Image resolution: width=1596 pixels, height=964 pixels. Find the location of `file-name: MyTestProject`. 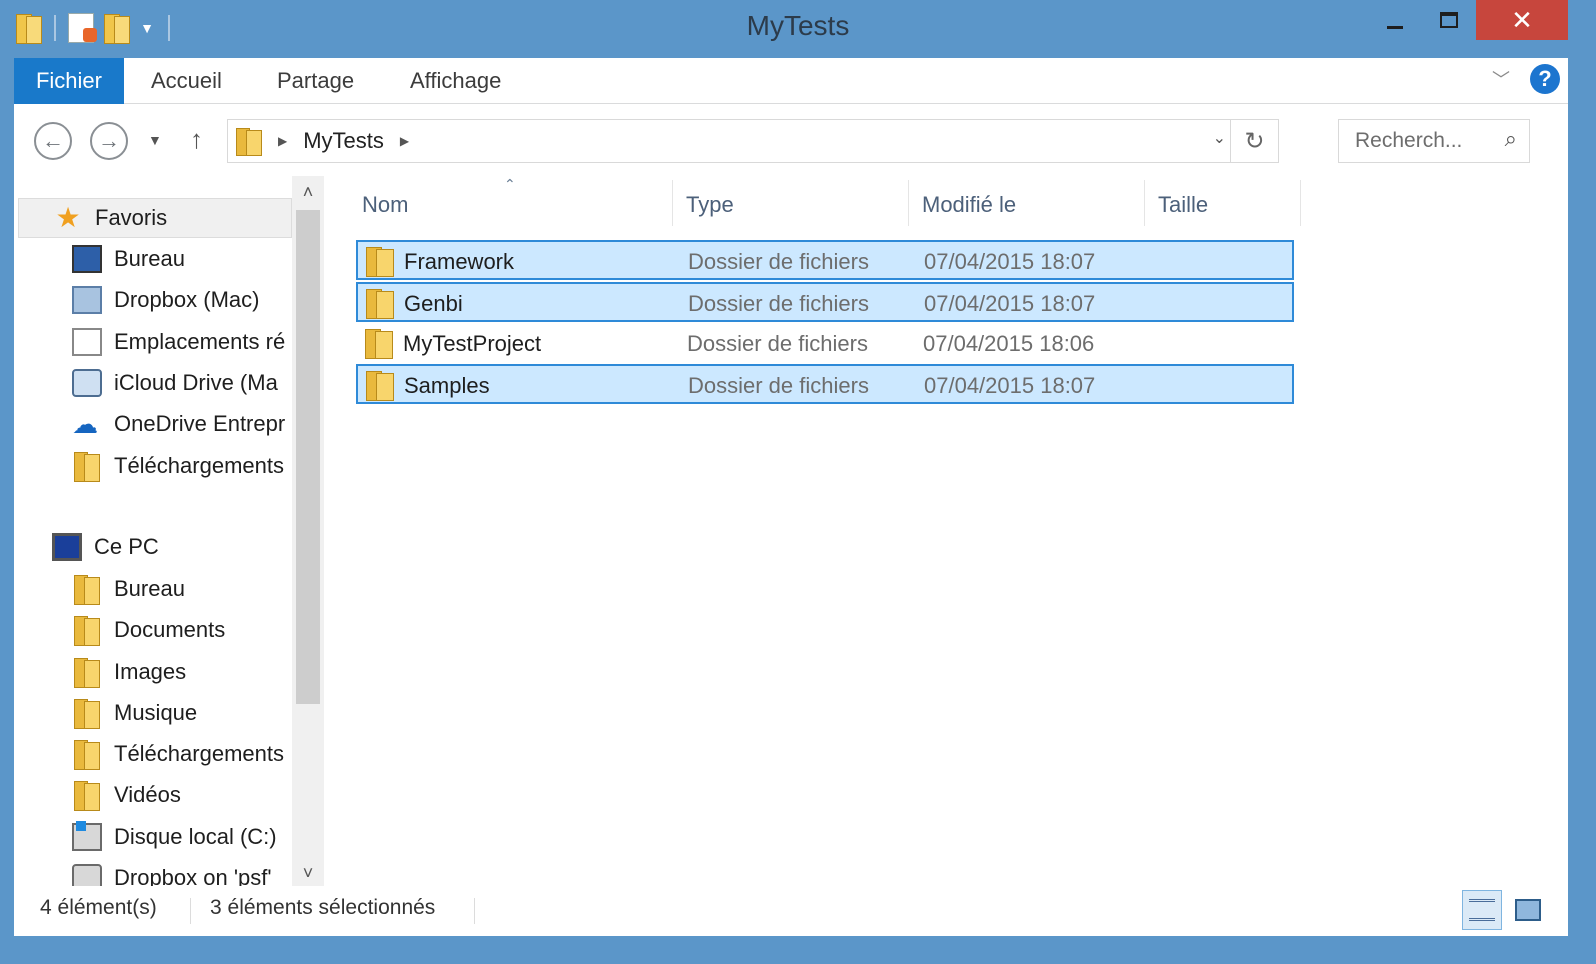

file-name: MyTestProject is located at coordinates (472, 343).